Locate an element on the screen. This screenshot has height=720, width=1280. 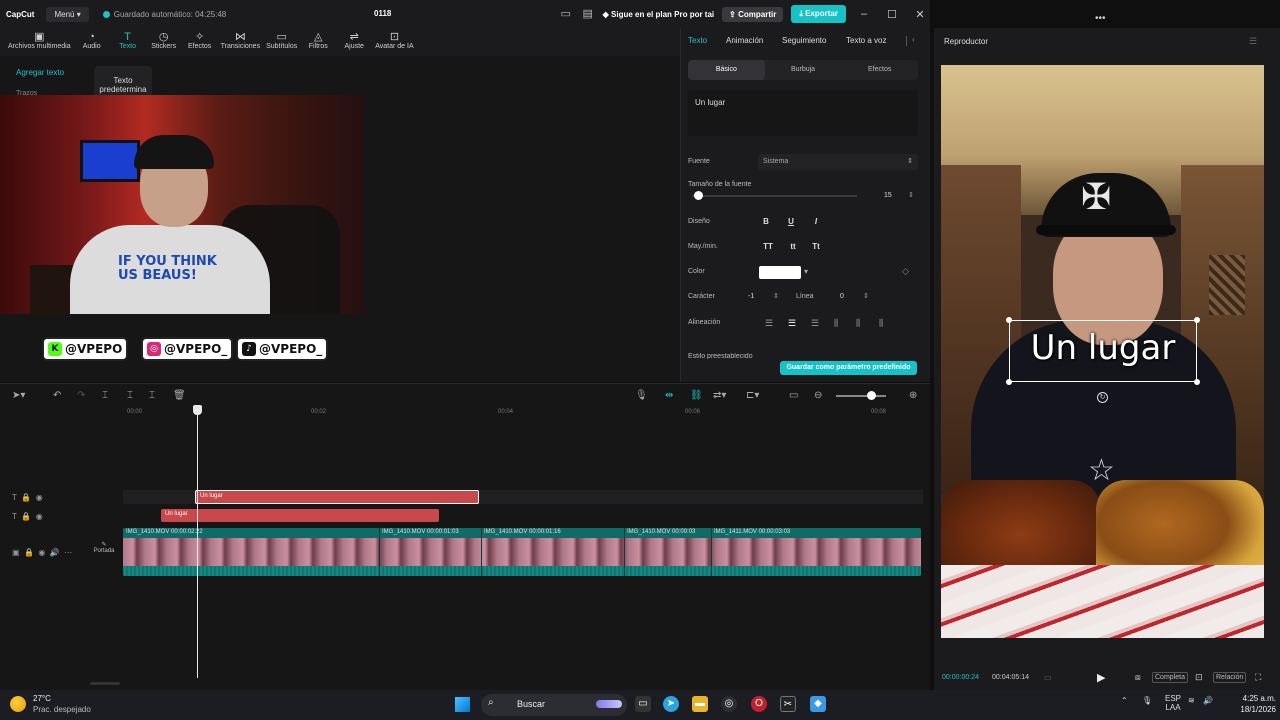
zoom-out-icon: ⊖ is located at coordinates (818, 395).